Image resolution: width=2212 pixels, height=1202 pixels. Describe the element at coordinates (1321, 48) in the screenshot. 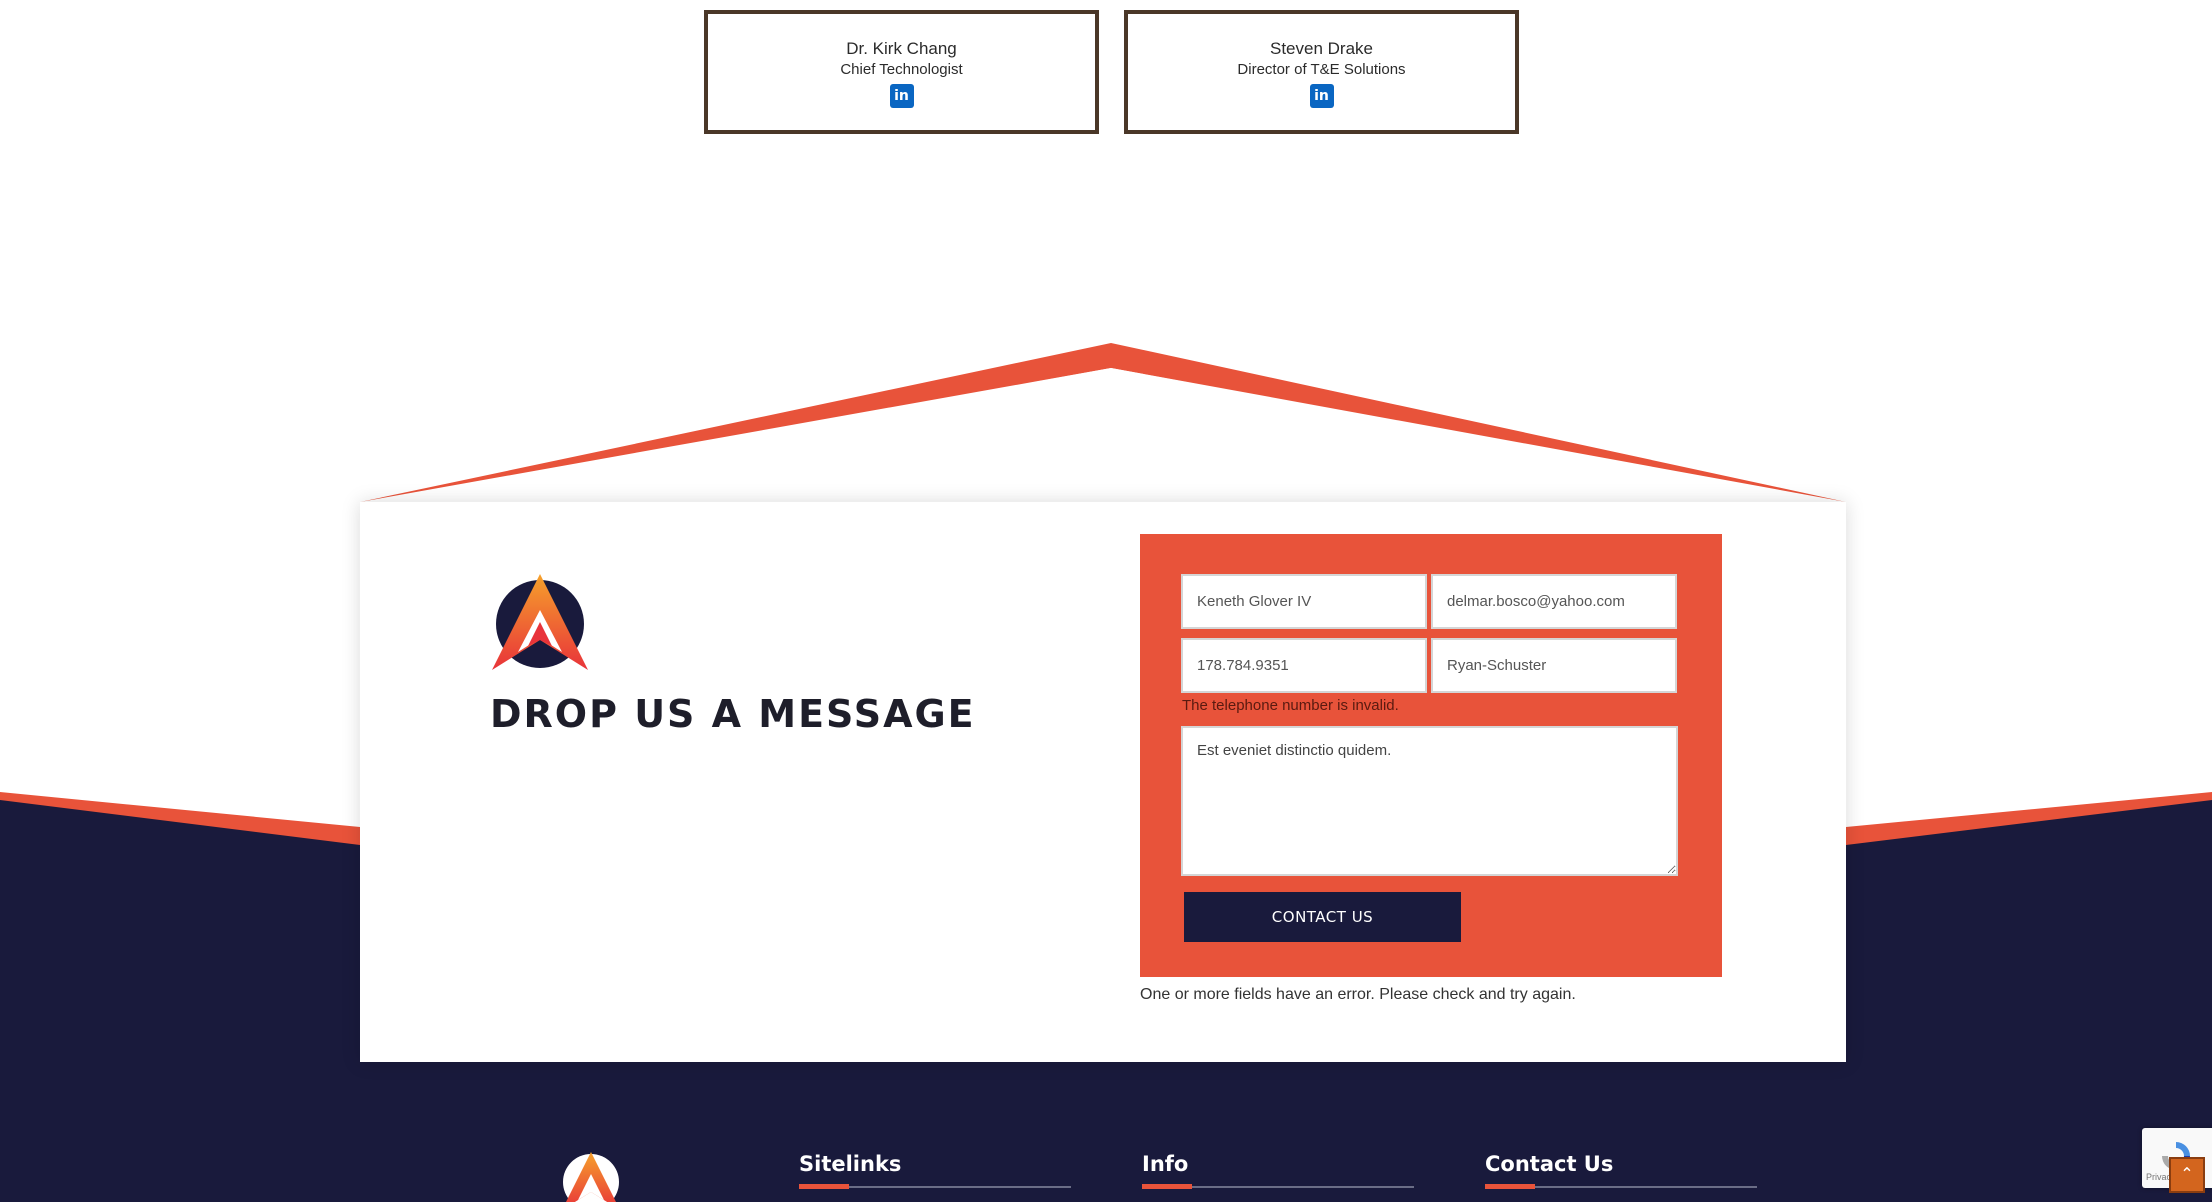

I see `team-member-name: Steven Drake` at that location.